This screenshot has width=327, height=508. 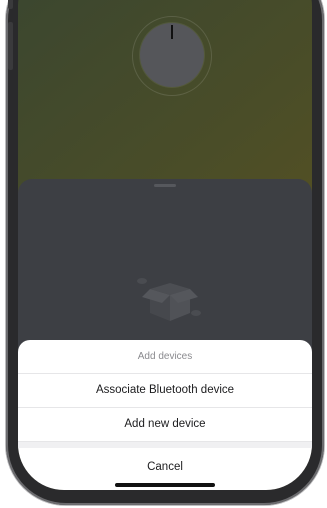 What do you see at coordinates (165, 391) in the screenshot?
I see `associate-bluetooth-option: Associate Bluetooth device` at bounding box center [165, 391].